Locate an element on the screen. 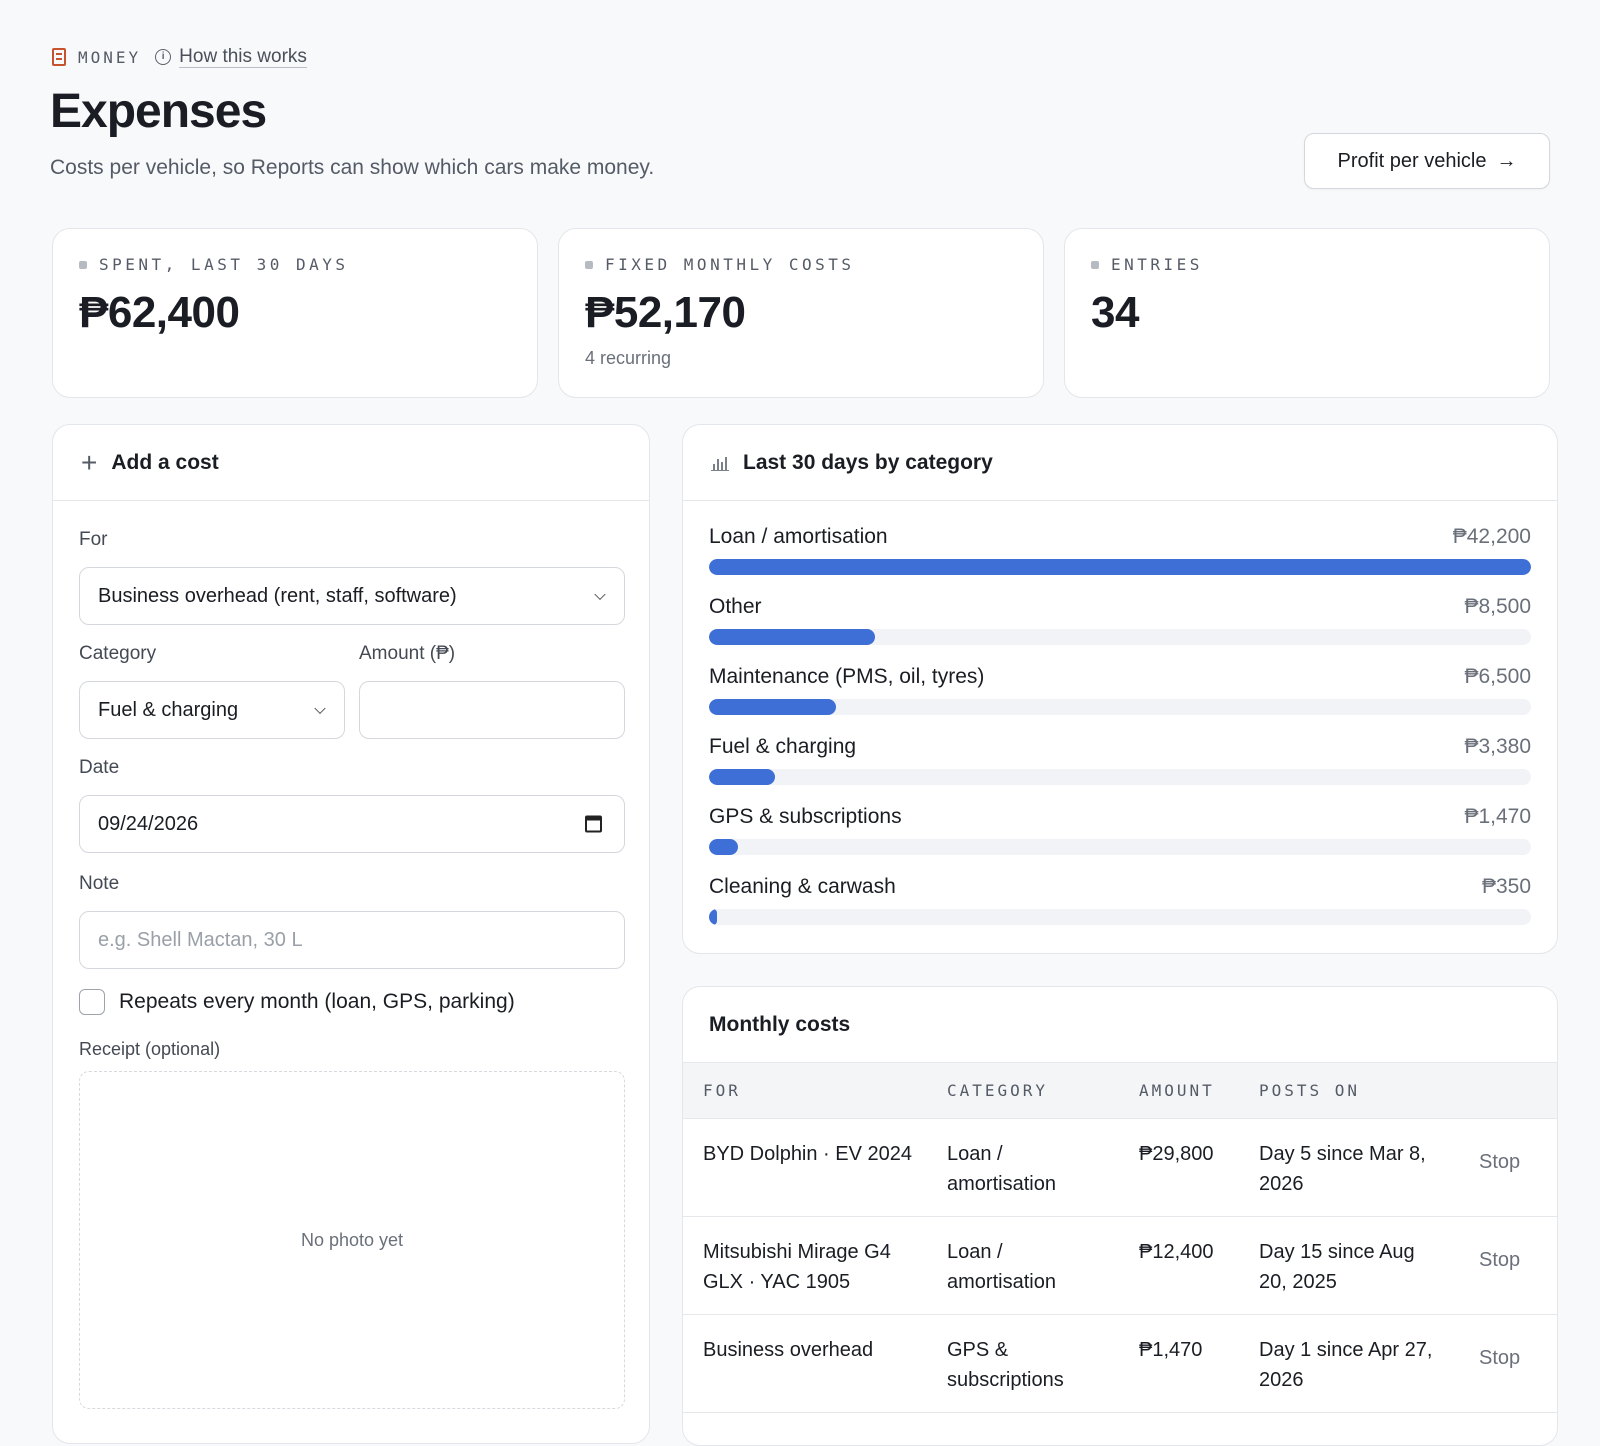  receipt-empty-text: No photo yet is located at coordinates (352, 1239).